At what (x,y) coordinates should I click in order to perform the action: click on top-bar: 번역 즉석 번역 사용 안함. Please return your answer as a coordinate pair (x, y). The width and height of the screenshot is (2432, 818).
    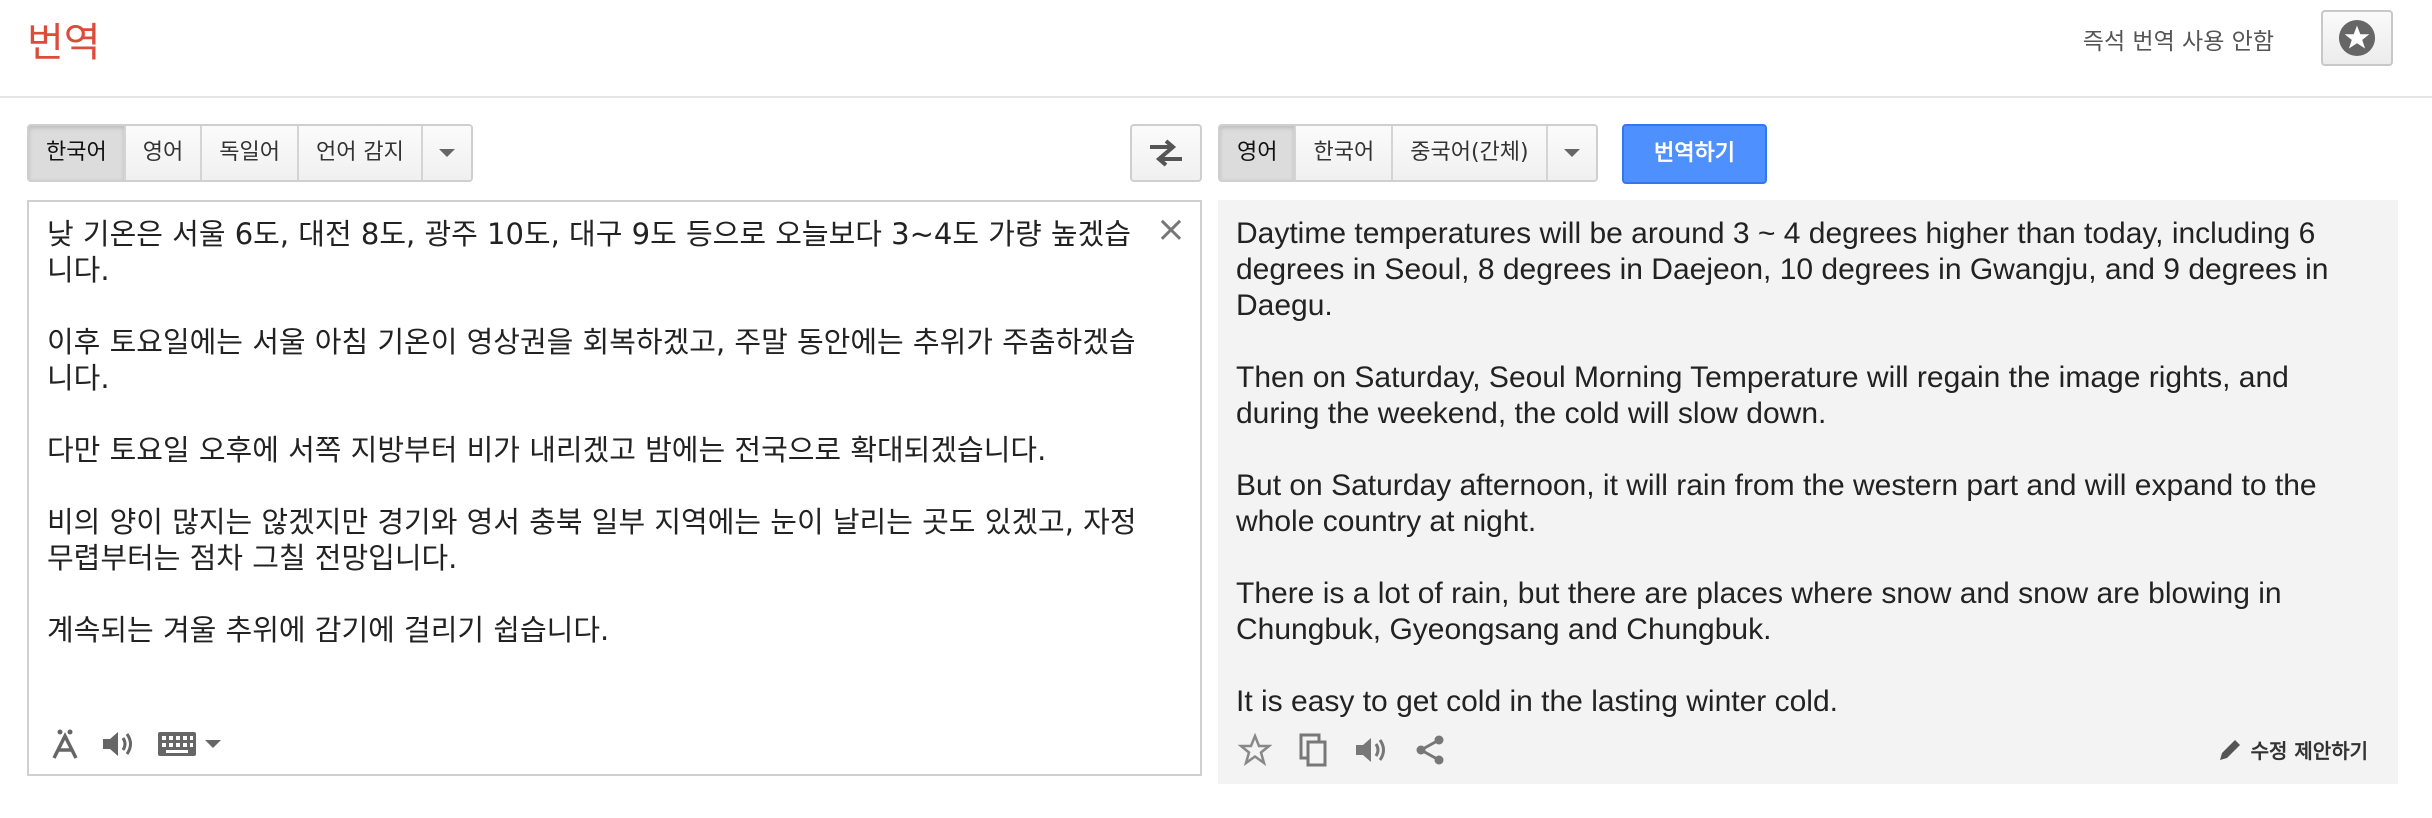
    Looking at the image, I should click on (1216, 49).